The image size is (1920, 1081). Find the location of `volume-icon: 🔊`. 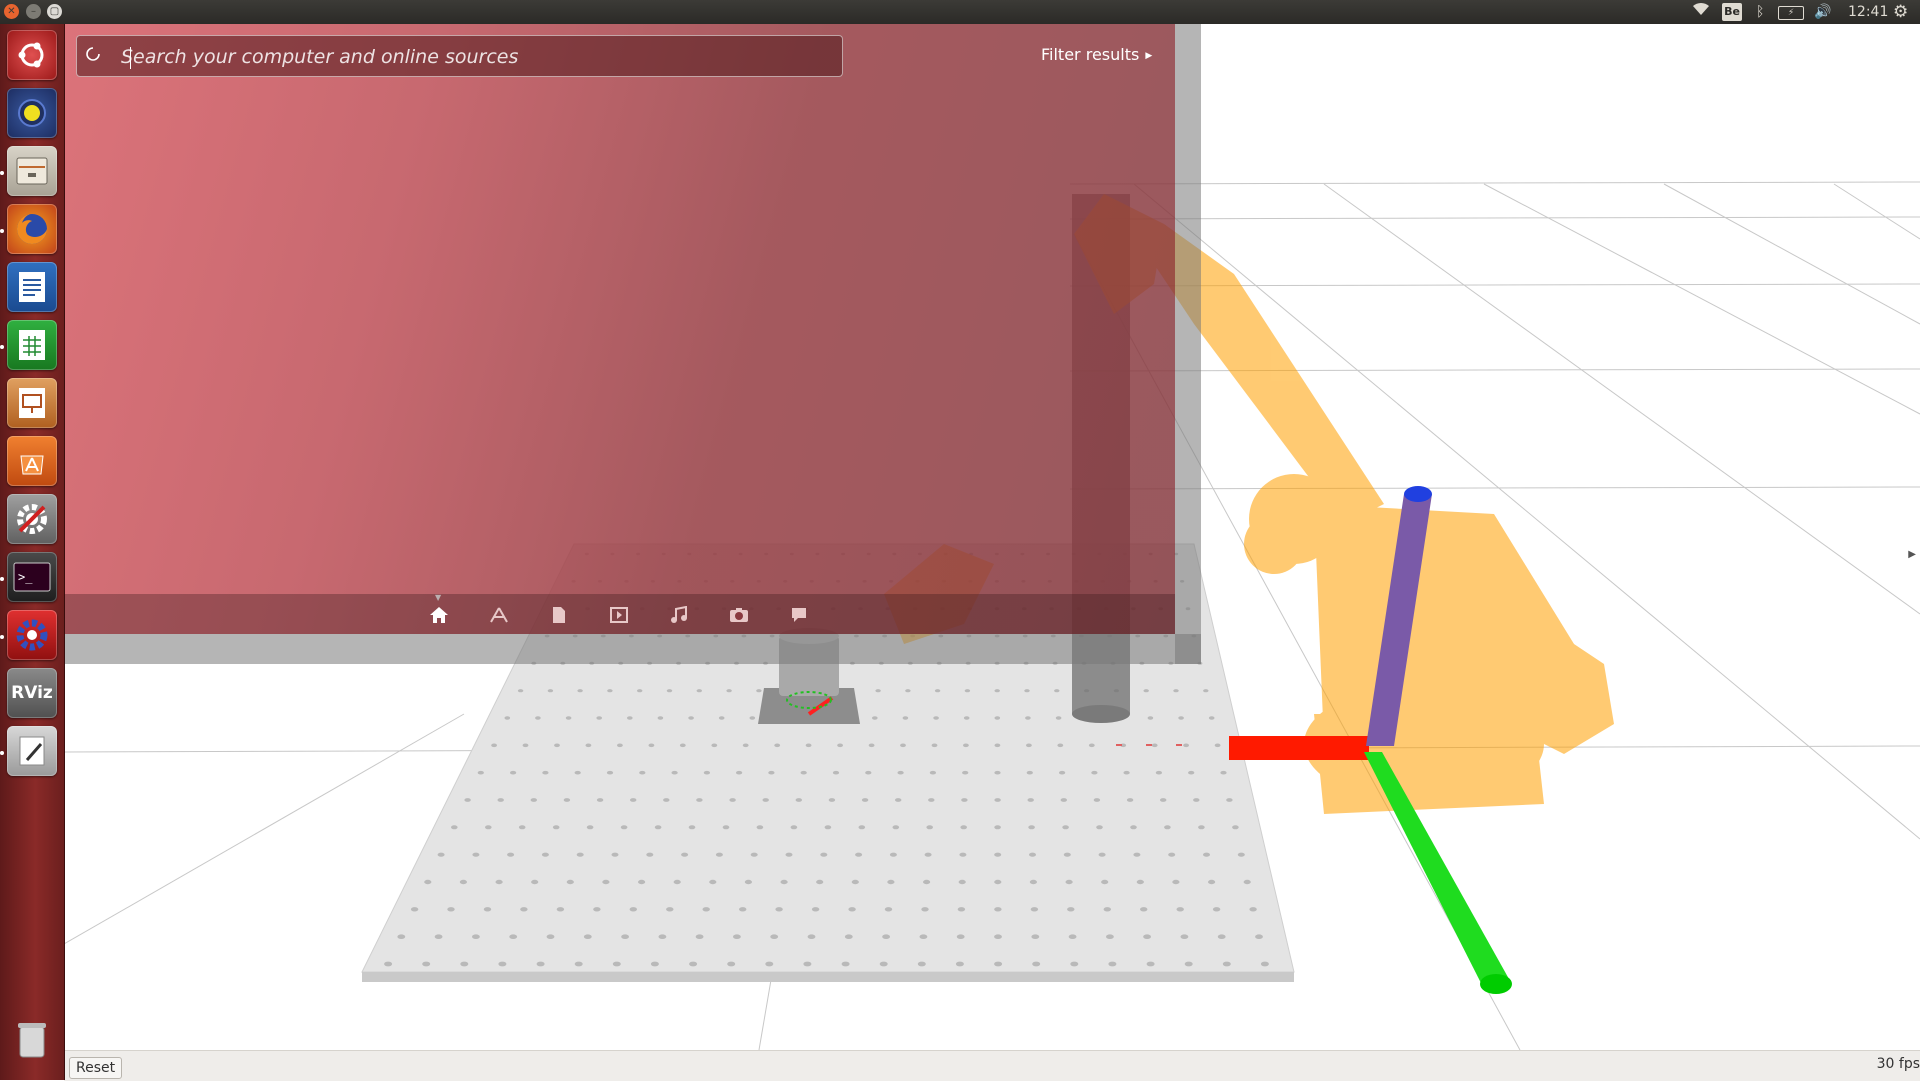

volume-icon: 🔊 is located at coordinates (1822, 12).